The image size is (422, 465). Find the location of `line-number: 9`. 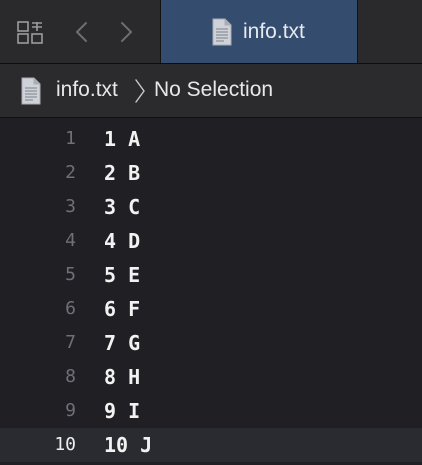

line-number: 9 is located at coordinates (70, 410).